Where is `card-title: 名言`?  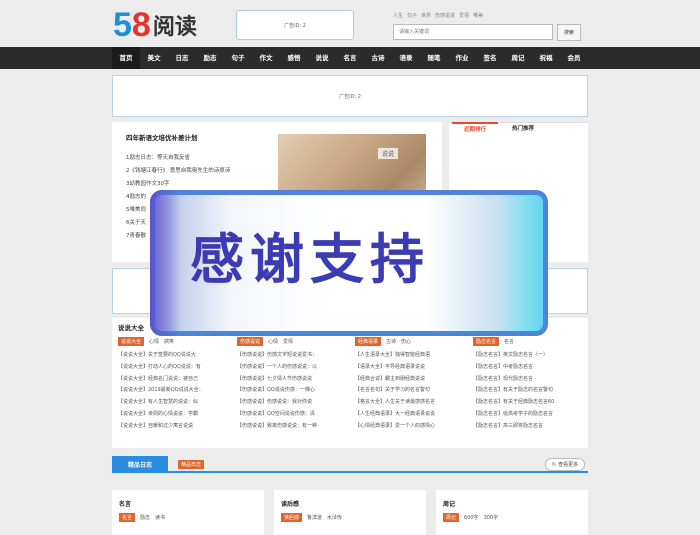
card-title: 名言 is located at coordinates (125, 503).